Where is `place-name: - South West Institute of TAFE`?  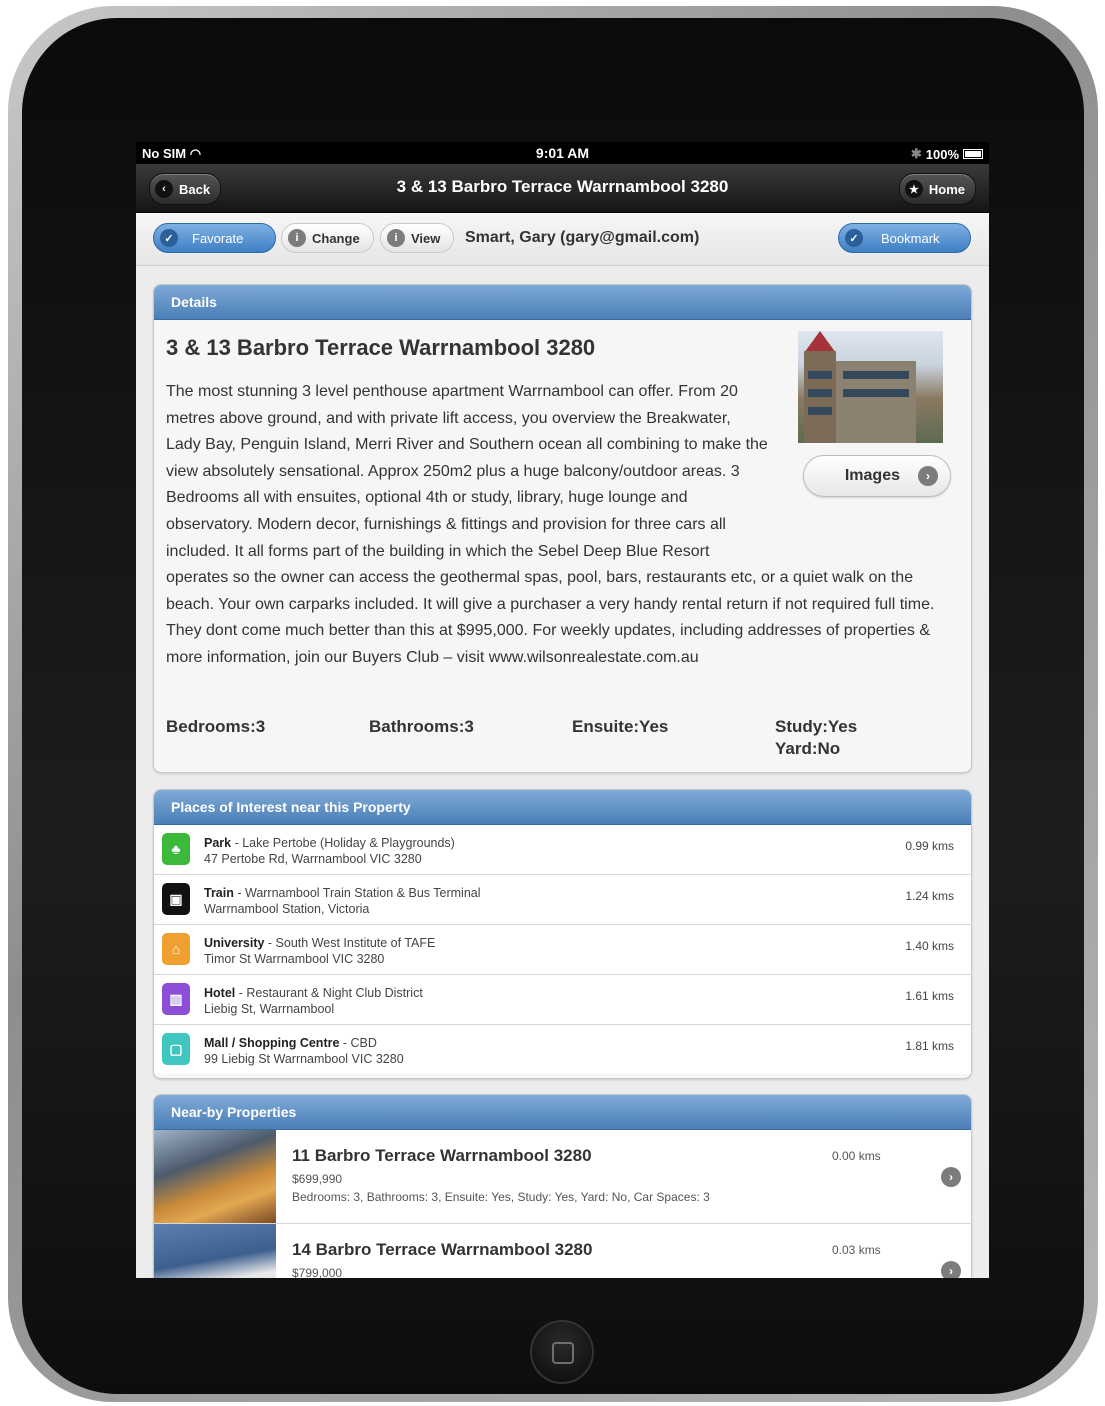
place-name: - South West Institute of TAFE is located at coordinates (350, 943).